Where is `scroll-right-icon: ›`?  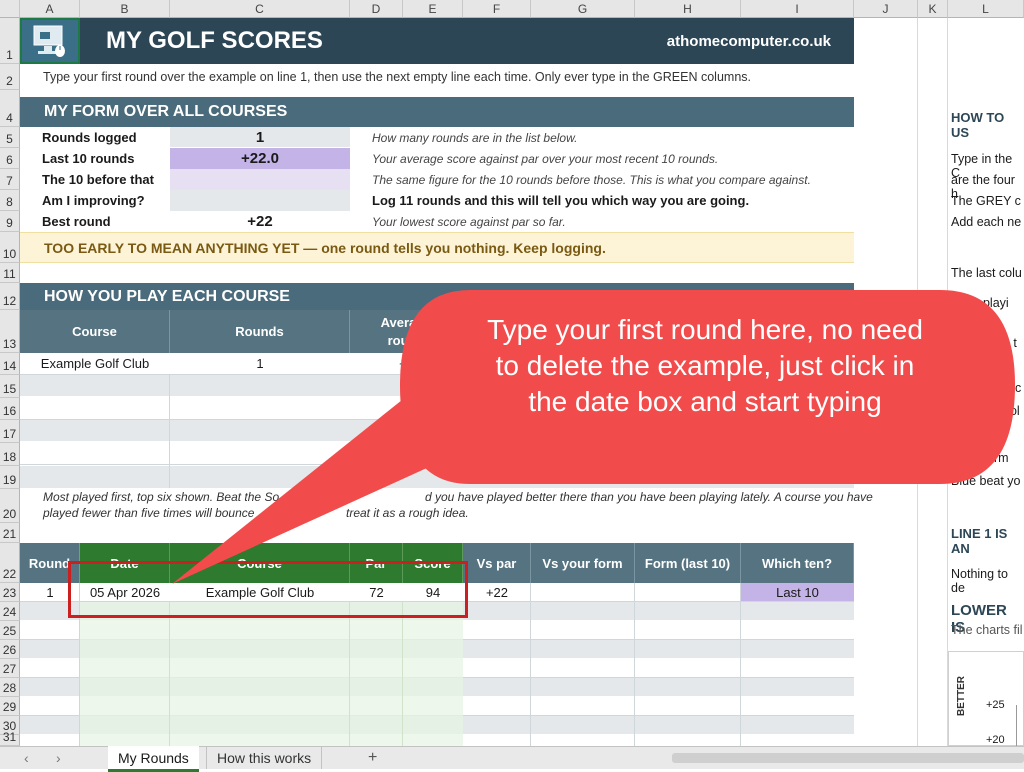
scroll-right-icon: › is located at coordinates (58, 758).